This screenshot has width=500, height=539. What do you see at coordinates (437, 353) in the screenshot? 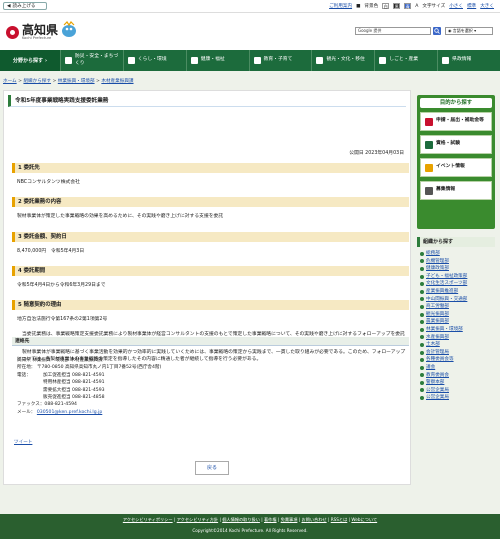
I see `org-link: 会計管理局` at bounding box center [437, 353].